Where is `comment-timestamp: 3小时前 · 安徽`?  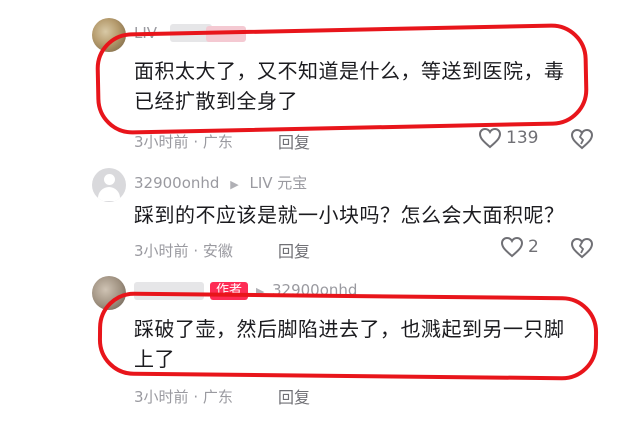
comment-timestamp: 3小时前 · 安徽 is located at coordinates (183, 250).